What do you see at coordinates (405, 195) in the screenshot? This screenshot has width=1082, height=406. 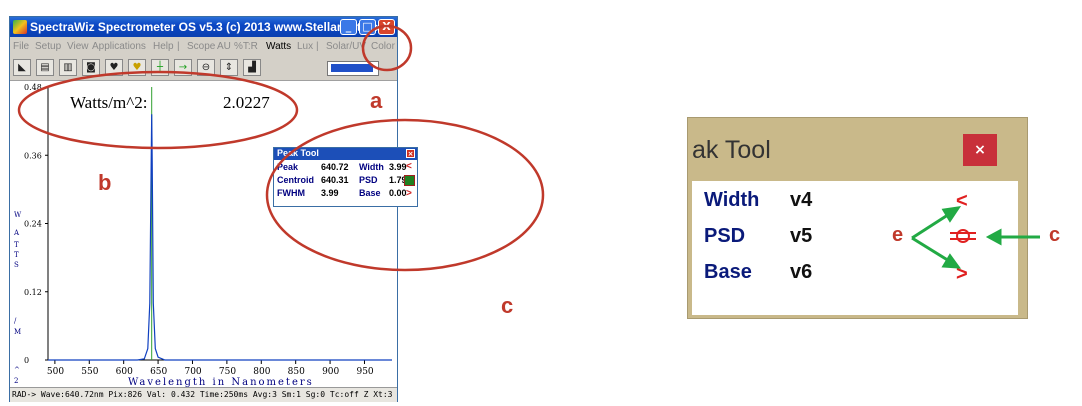 I see `annotation-ellipse-c` at bounding box center [405, 195].